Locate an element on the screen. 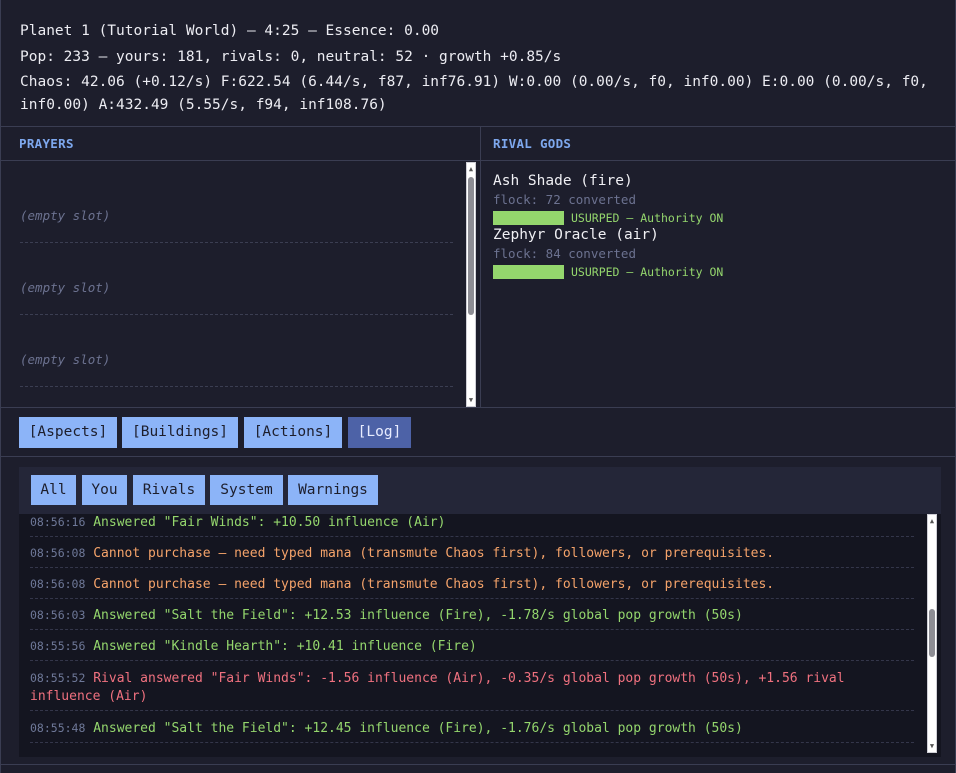  prayers-scrollbar: ▲ ▼ is located at coordinates (471, 284).